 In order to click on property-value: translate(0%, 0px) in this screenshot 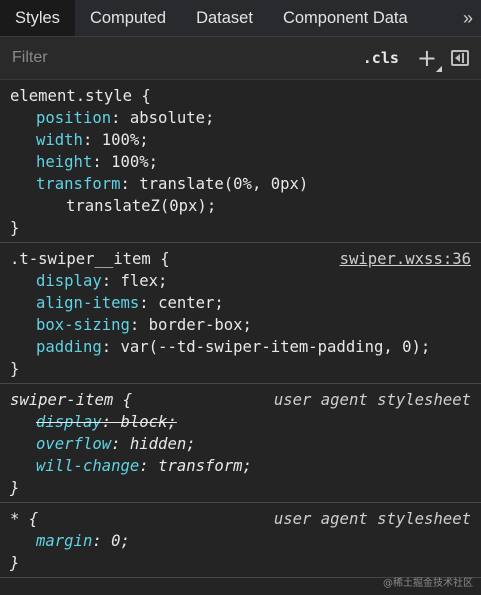, I will do `click(223, 184)`.